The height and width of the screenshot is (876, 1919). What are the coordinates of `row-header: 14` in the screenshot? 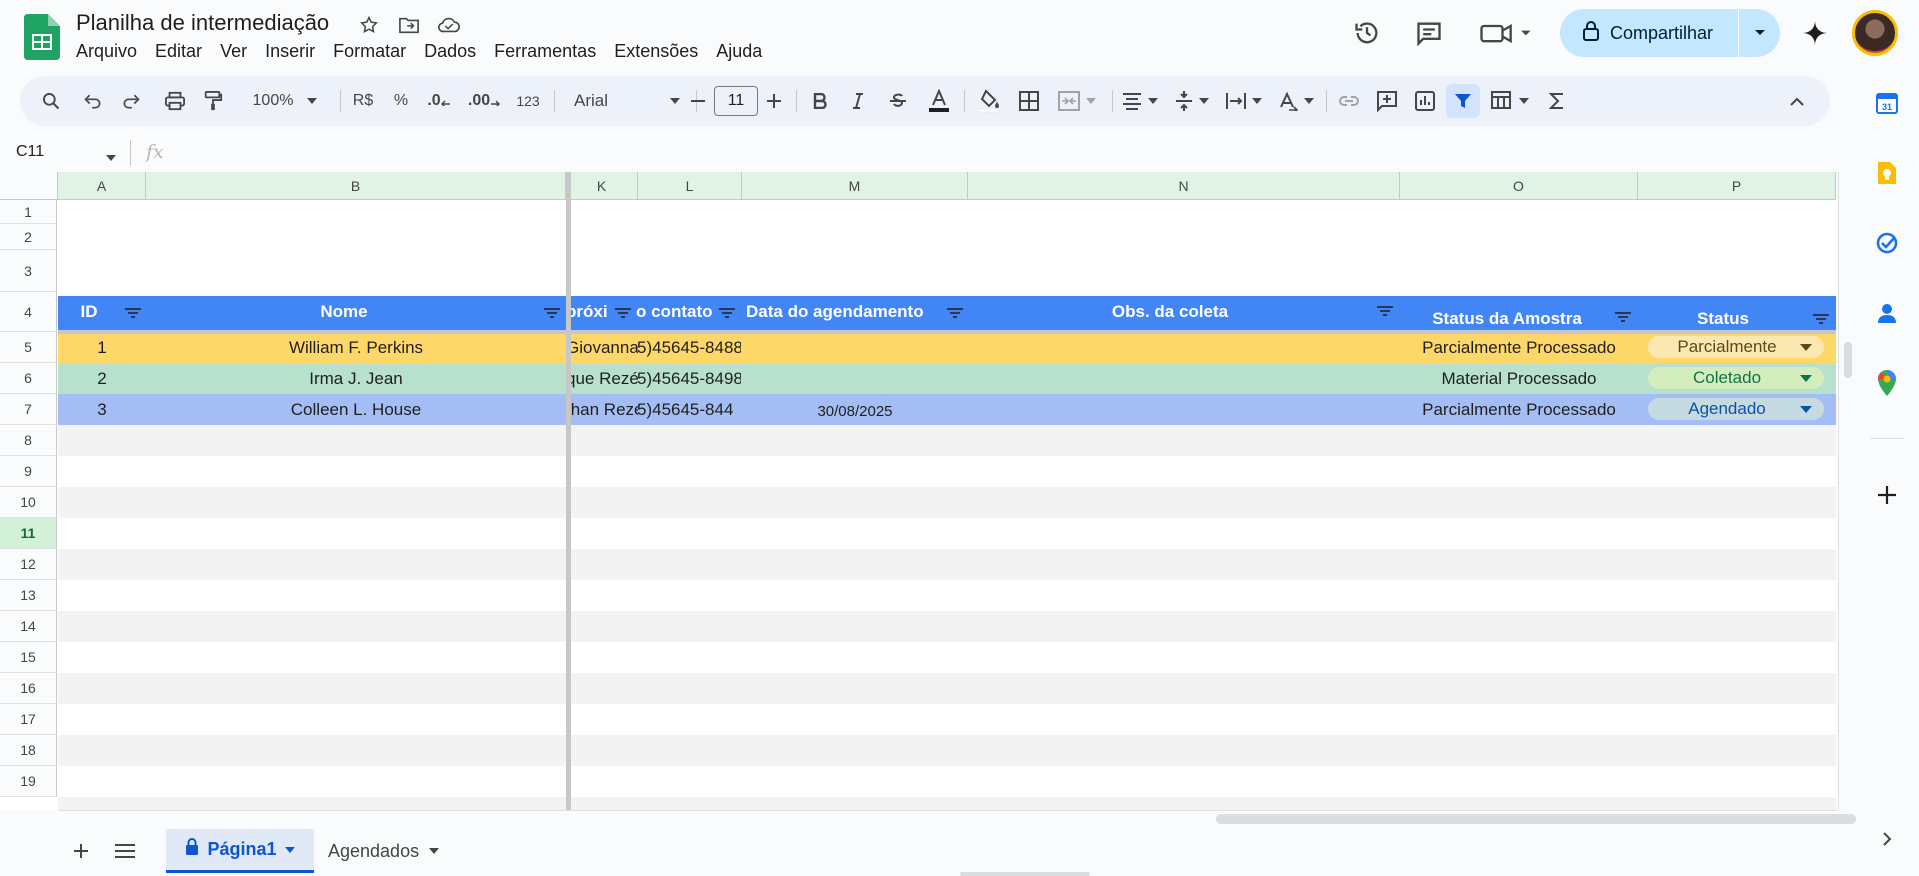 It's located at (28, 626).